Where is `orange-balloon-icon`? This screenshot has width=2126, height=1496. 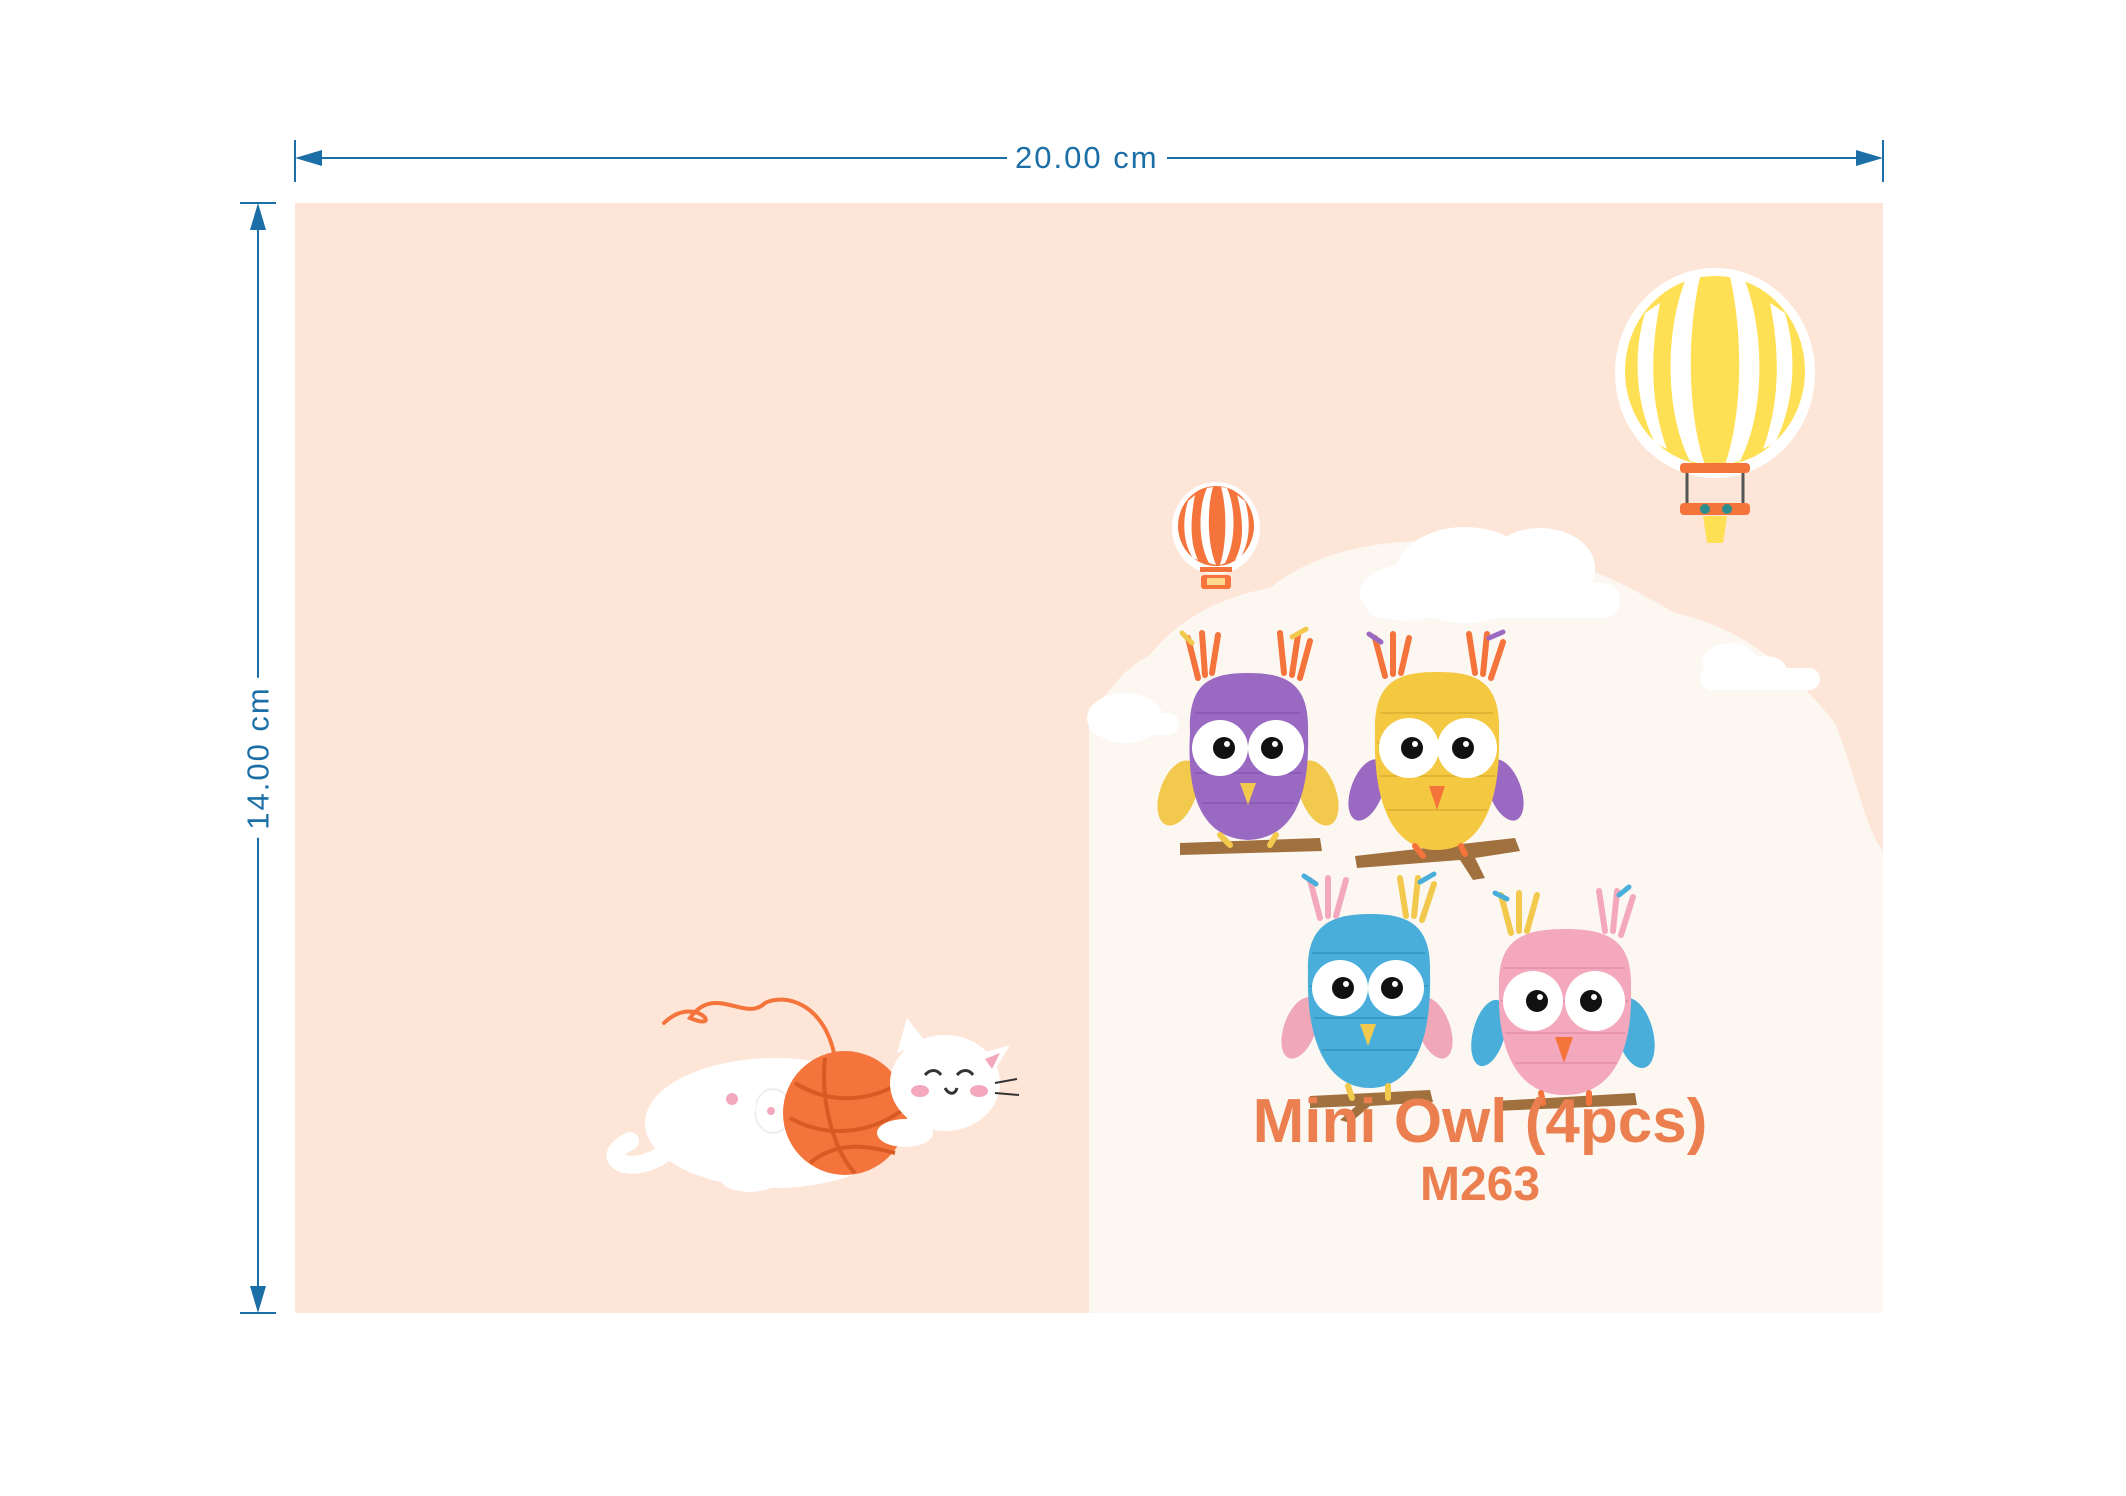 orange-balloon-icon is located at coordinates (1216, 535).